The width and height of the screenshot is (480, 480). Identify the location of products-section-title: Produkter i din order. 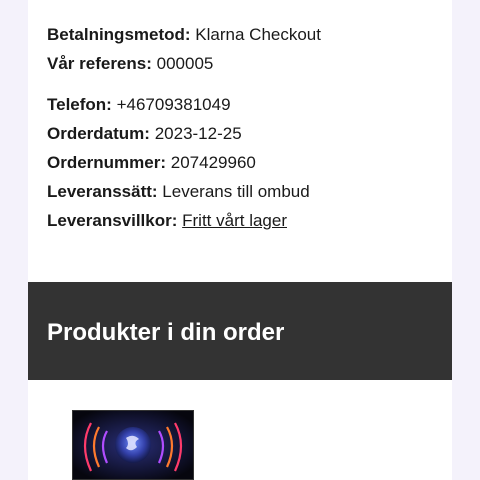
(166, 332).